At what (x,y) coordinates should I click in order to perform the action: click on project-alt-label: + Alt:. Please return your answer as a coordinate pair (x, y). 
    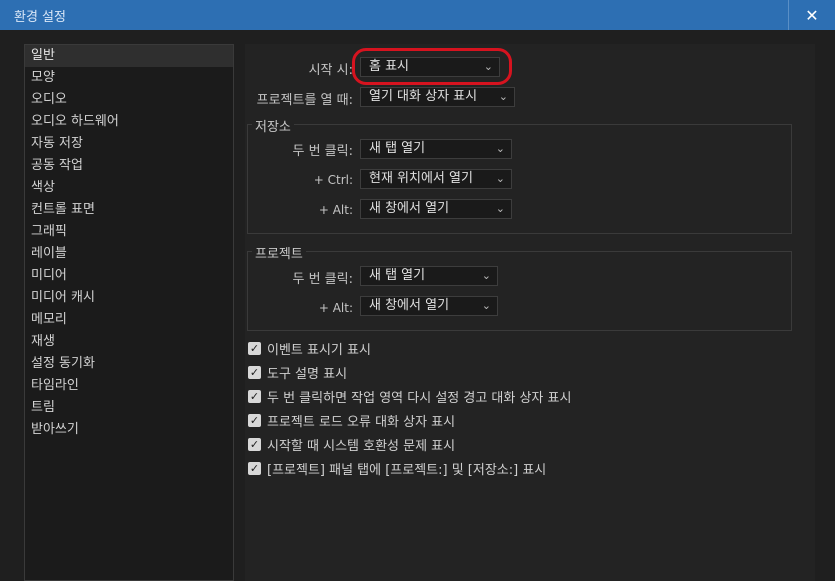
    Looking at the image, I should click on (335, 308).